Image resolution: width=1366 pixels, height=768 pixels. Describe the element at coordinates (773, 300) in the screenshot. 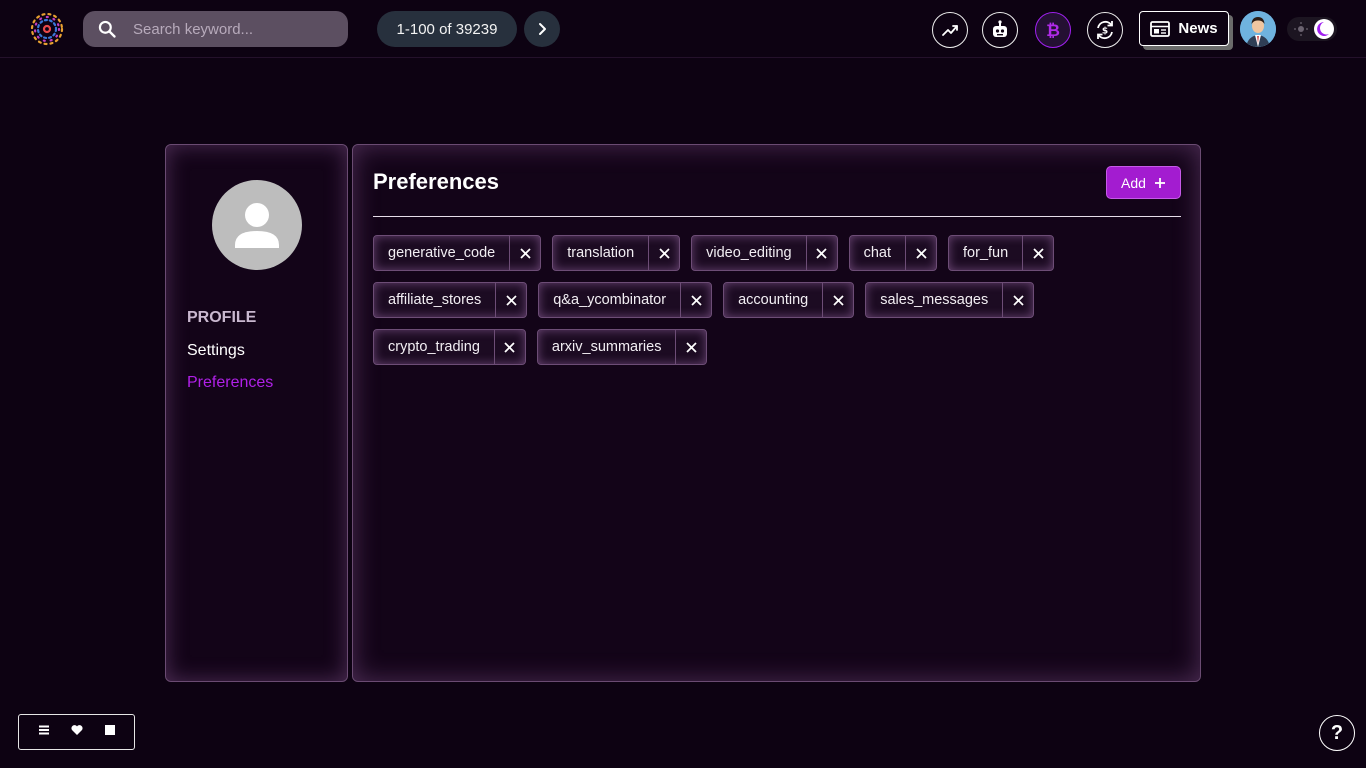

I see `tag-label: accounting` at that location.